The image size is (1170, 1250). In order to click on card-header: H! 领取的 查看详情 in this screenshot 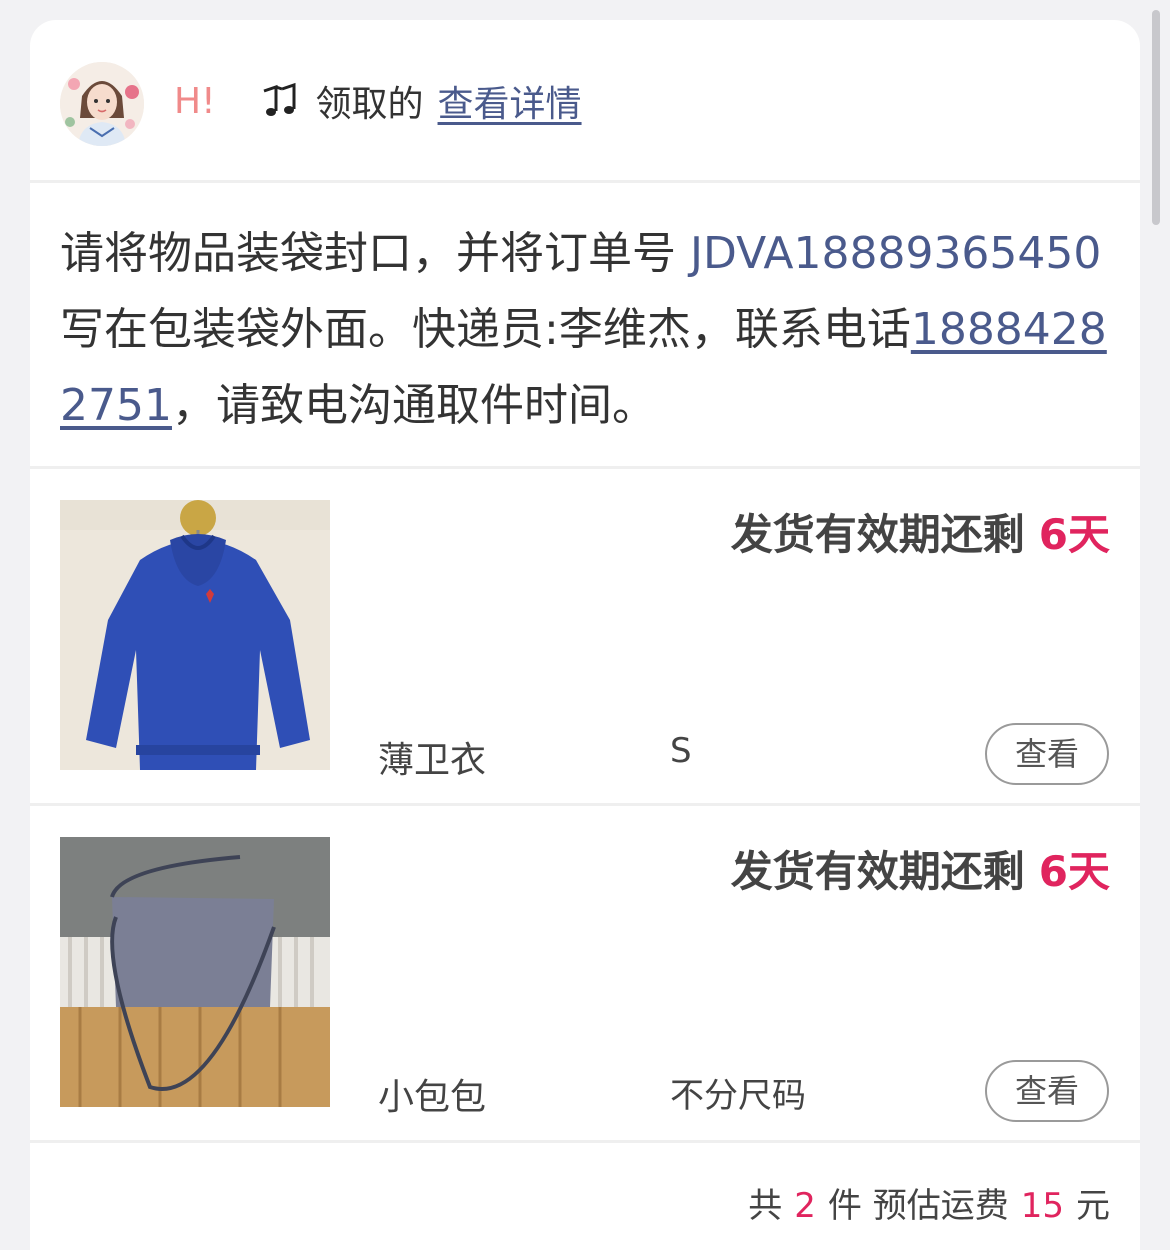, I will do `click(585, 101)`.